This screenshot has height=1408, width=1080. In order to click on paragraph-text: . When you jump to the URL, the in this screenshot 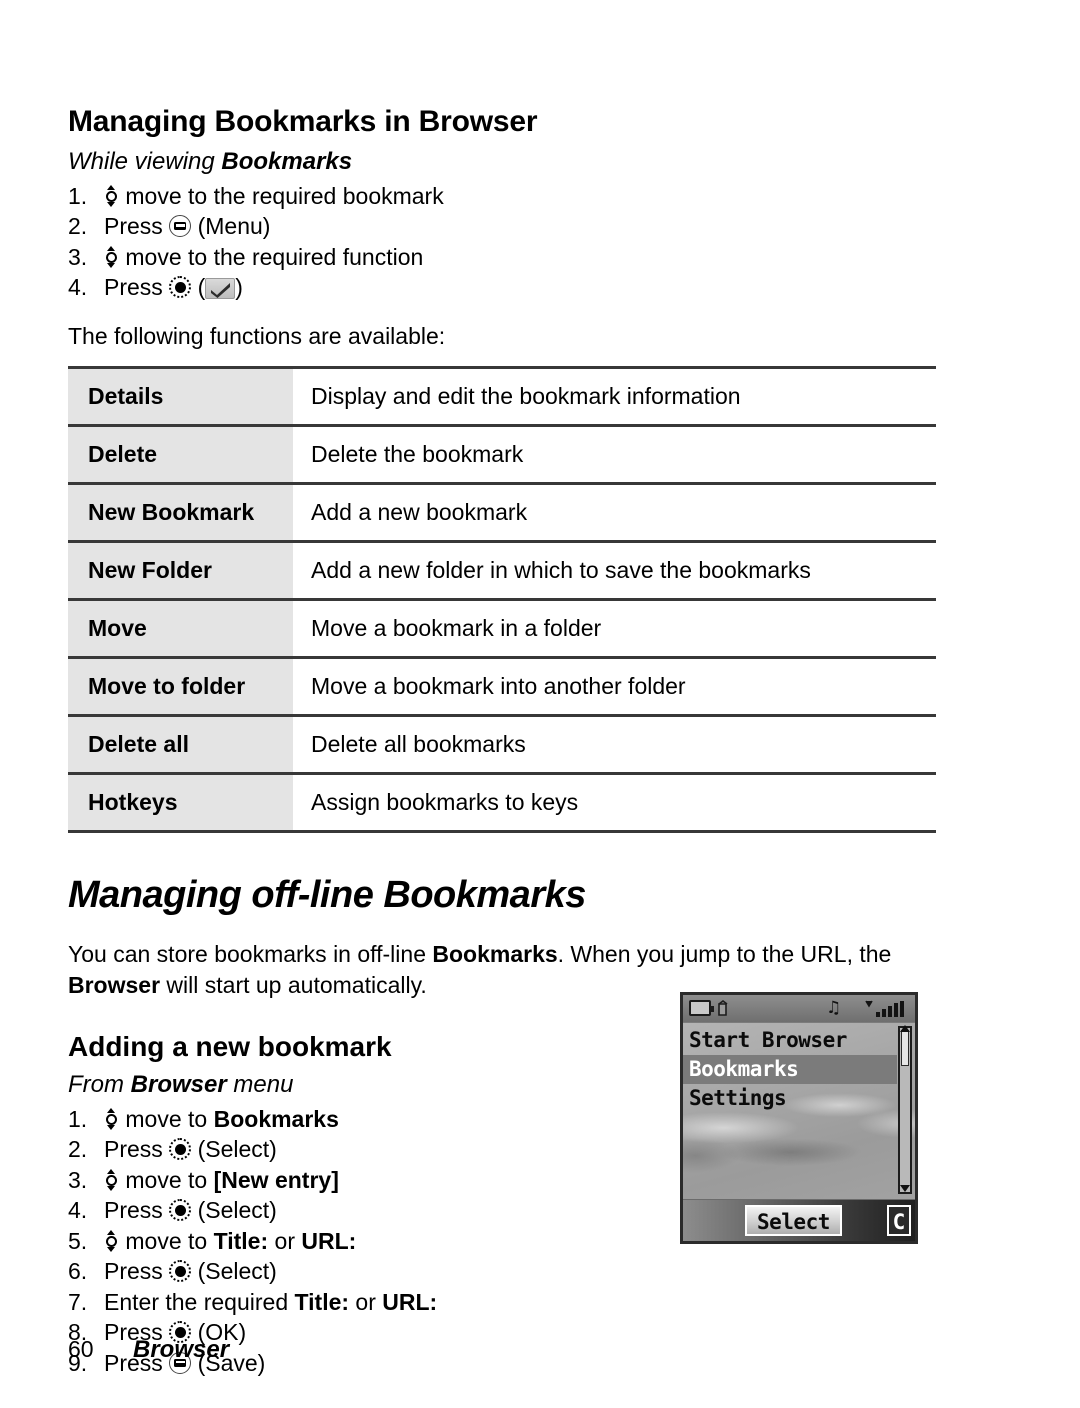, I will do `click(724, 953)`.